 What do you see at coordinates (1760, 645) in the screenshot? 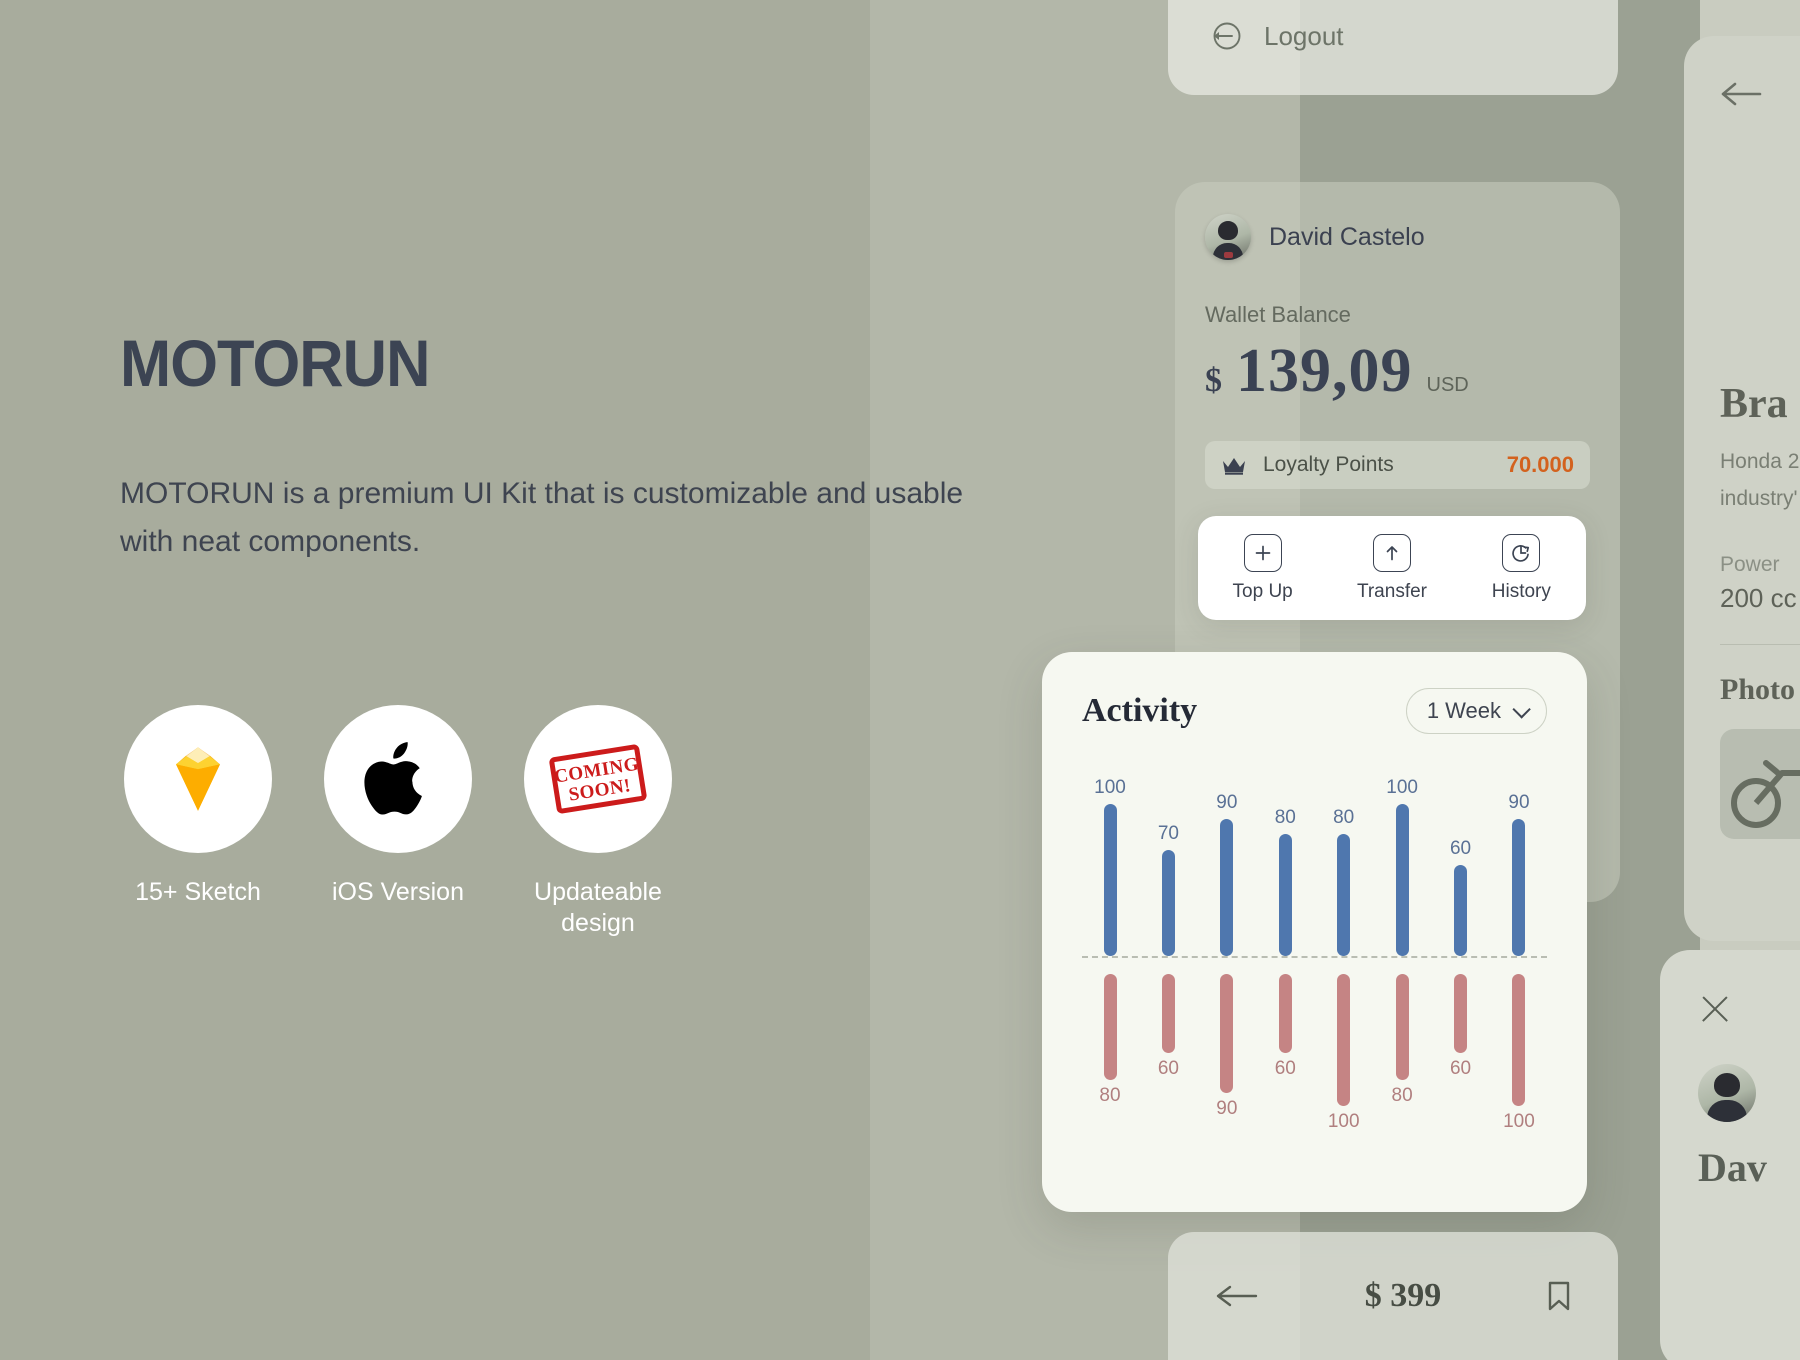
I see `detail-divider` at bounding box center [1760, 645].